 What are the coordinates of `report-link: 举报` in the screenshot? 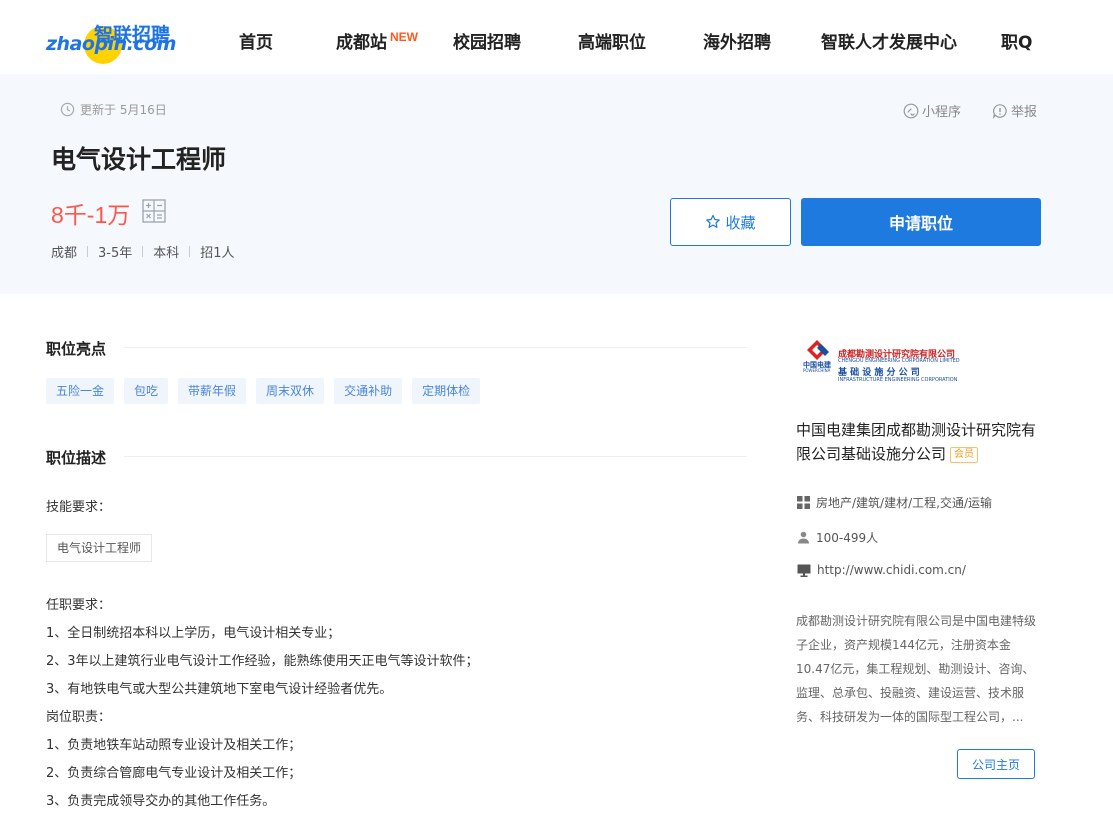 It's located at (1014, 110).